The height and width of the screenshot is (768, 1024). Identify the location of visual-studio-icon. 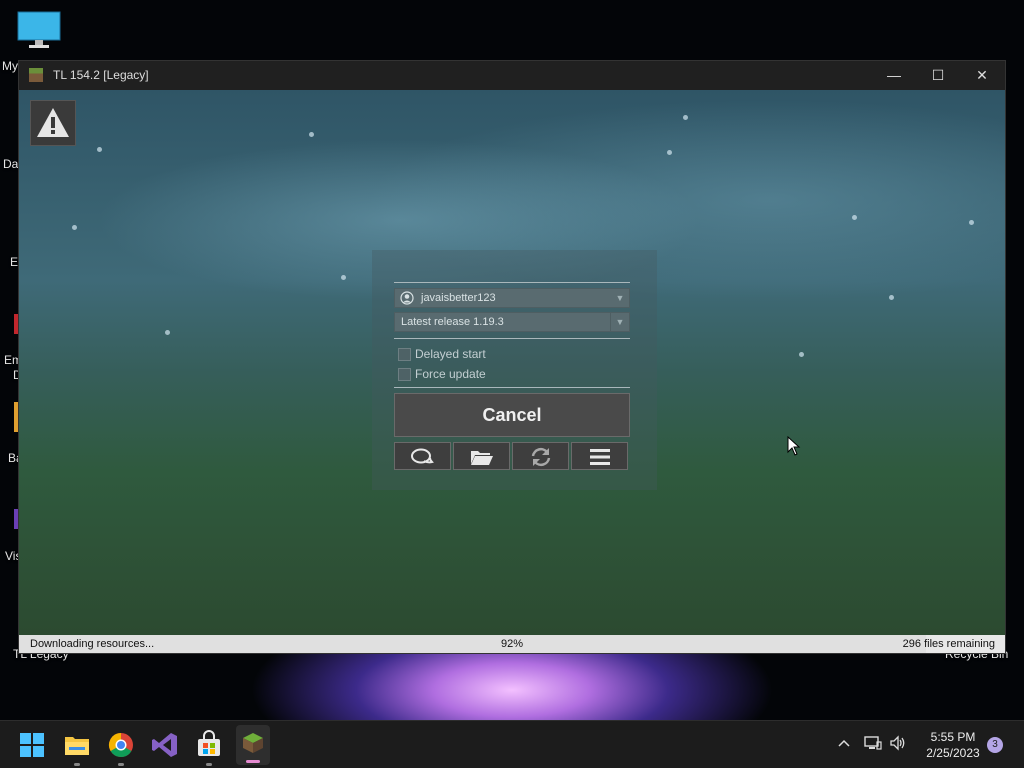
(164, 745).